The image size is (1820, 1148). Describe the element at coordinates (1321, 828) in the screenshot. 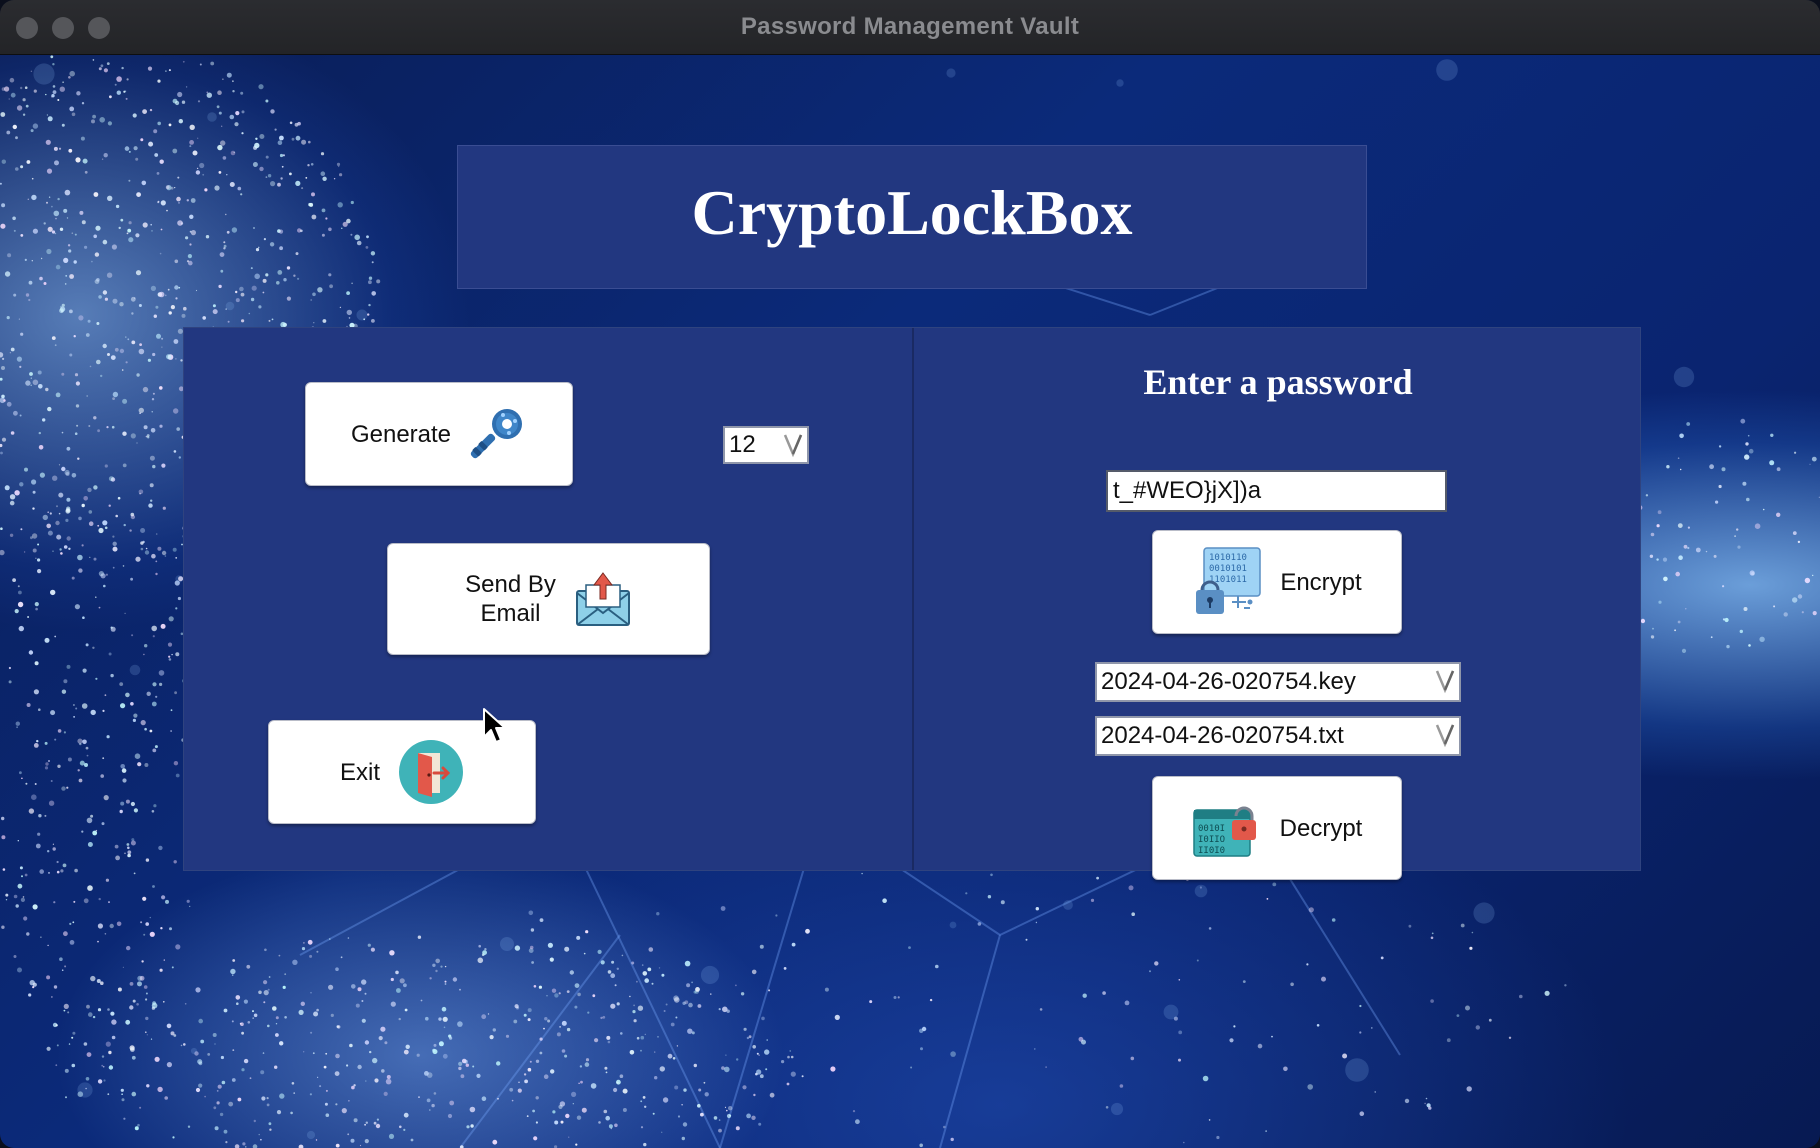

I see `decrypt-button-label: Decrypt` at that location.